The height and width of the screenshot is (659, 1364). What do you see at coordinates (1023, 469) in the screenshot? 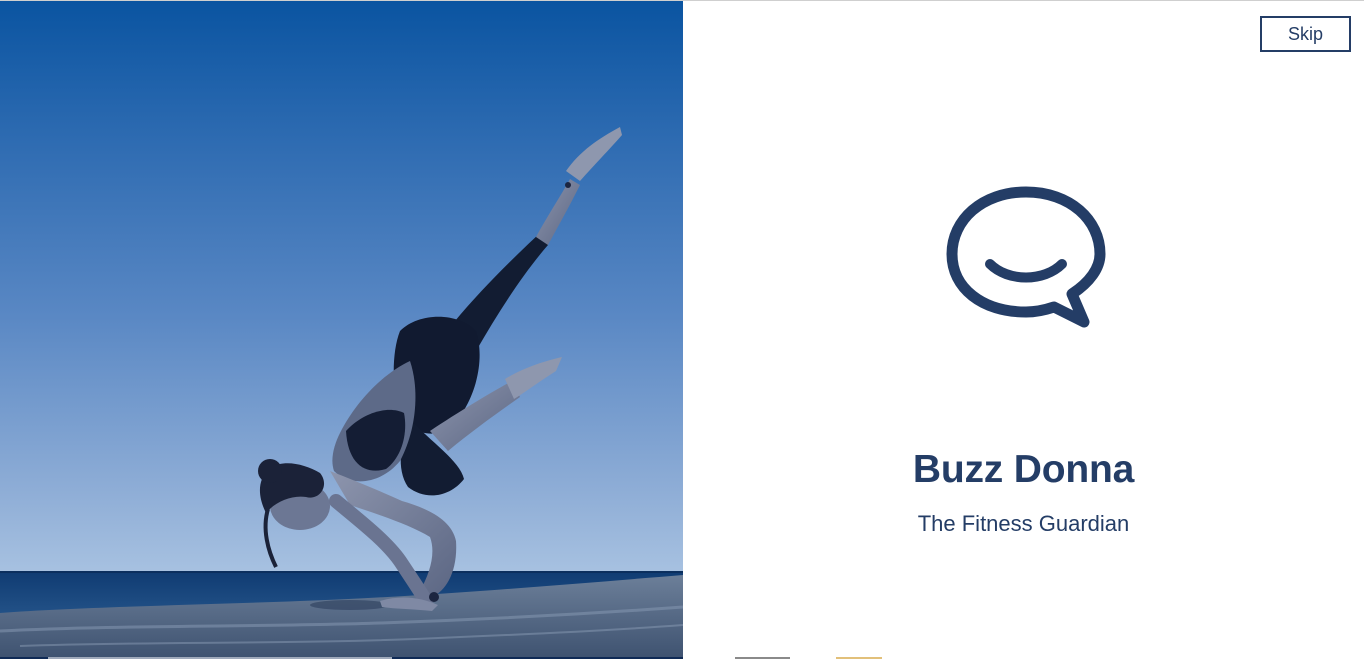
I see `app-name: Buzz Donna` at bounding box center [1023, 469].